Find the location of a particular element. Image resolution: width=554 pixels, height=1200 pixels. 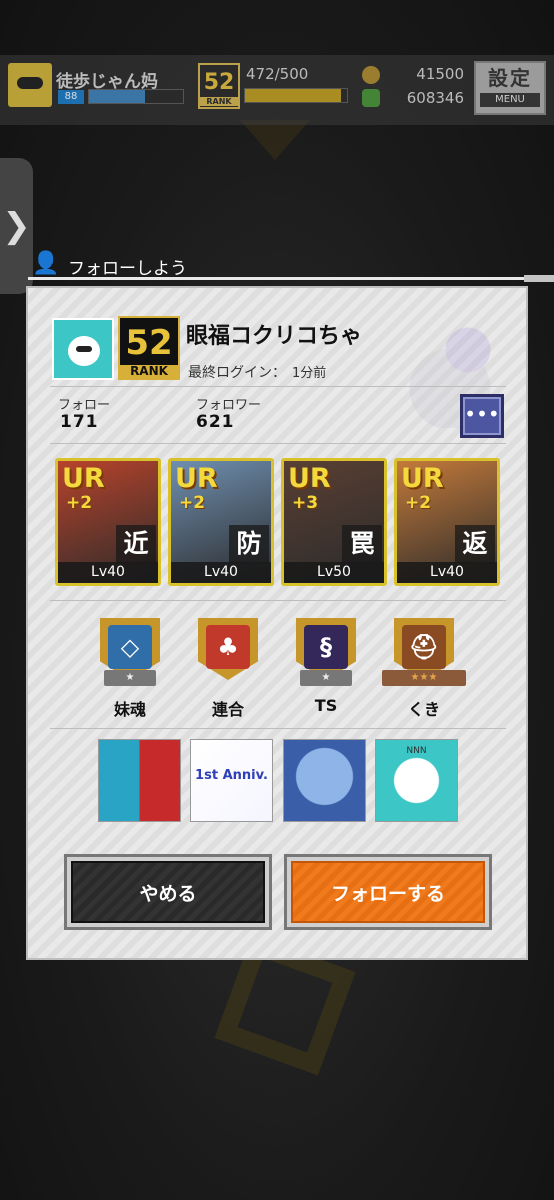

chevron-right-icon: ❯ is located at coordinates (16, 226).